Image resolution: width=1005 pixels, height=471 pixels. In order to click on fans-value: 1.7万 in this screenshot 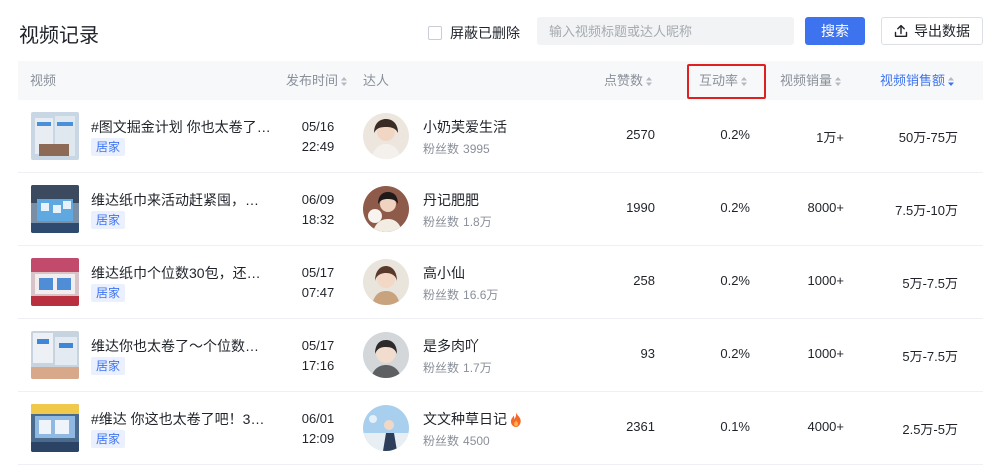, I will do `click(477, 368)`.